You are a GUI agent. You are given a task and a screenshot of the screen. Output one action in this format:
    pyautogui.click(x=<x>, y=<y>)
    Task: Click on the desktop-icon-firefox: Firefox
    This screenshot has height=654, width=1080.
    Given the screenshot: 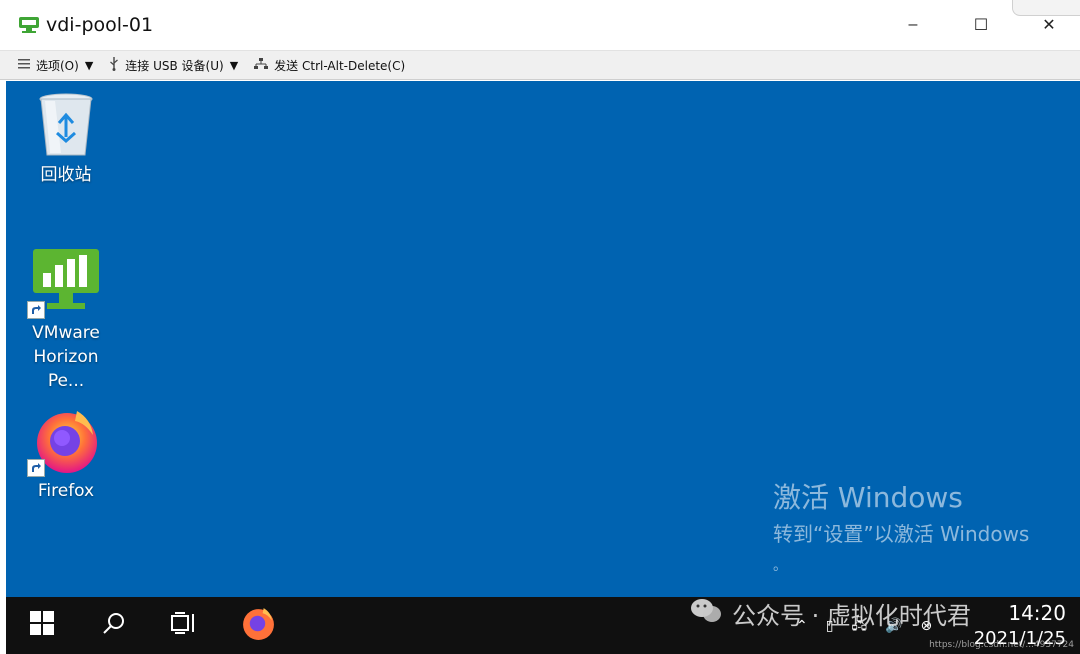 What is the action you would take?
    pyautogui.click(x=66, y=454)
    